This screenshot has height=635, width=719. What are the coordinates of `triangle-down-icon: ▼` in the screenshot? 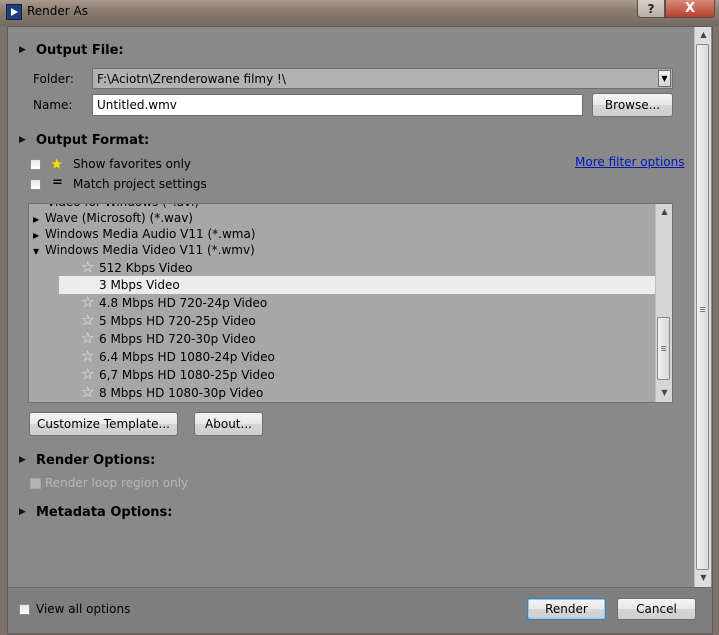 It's located at (39, 252).